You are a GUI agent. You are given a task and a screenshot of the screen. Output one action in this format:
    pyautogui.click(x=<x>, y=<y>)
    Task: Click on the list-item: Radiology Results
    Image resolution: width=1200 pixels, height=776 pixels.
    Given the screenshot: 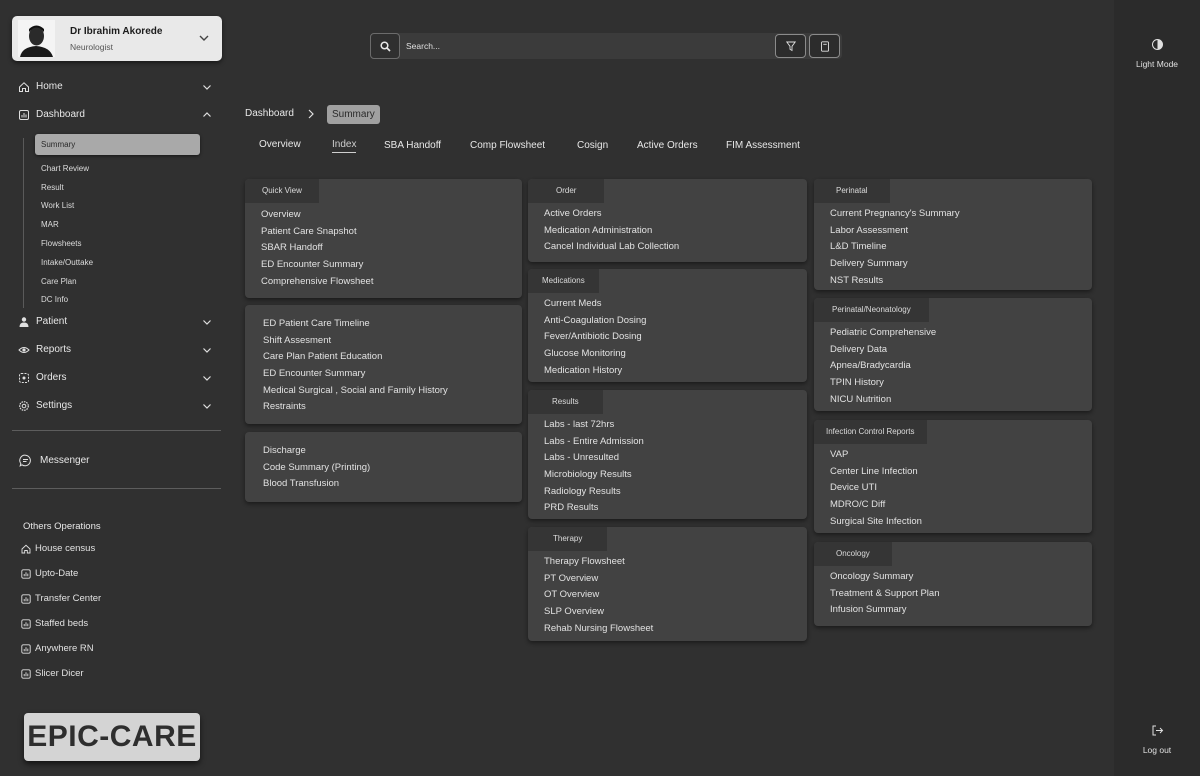 What is the action you would take?
    pyautogui.click(x=594, y=494)
    